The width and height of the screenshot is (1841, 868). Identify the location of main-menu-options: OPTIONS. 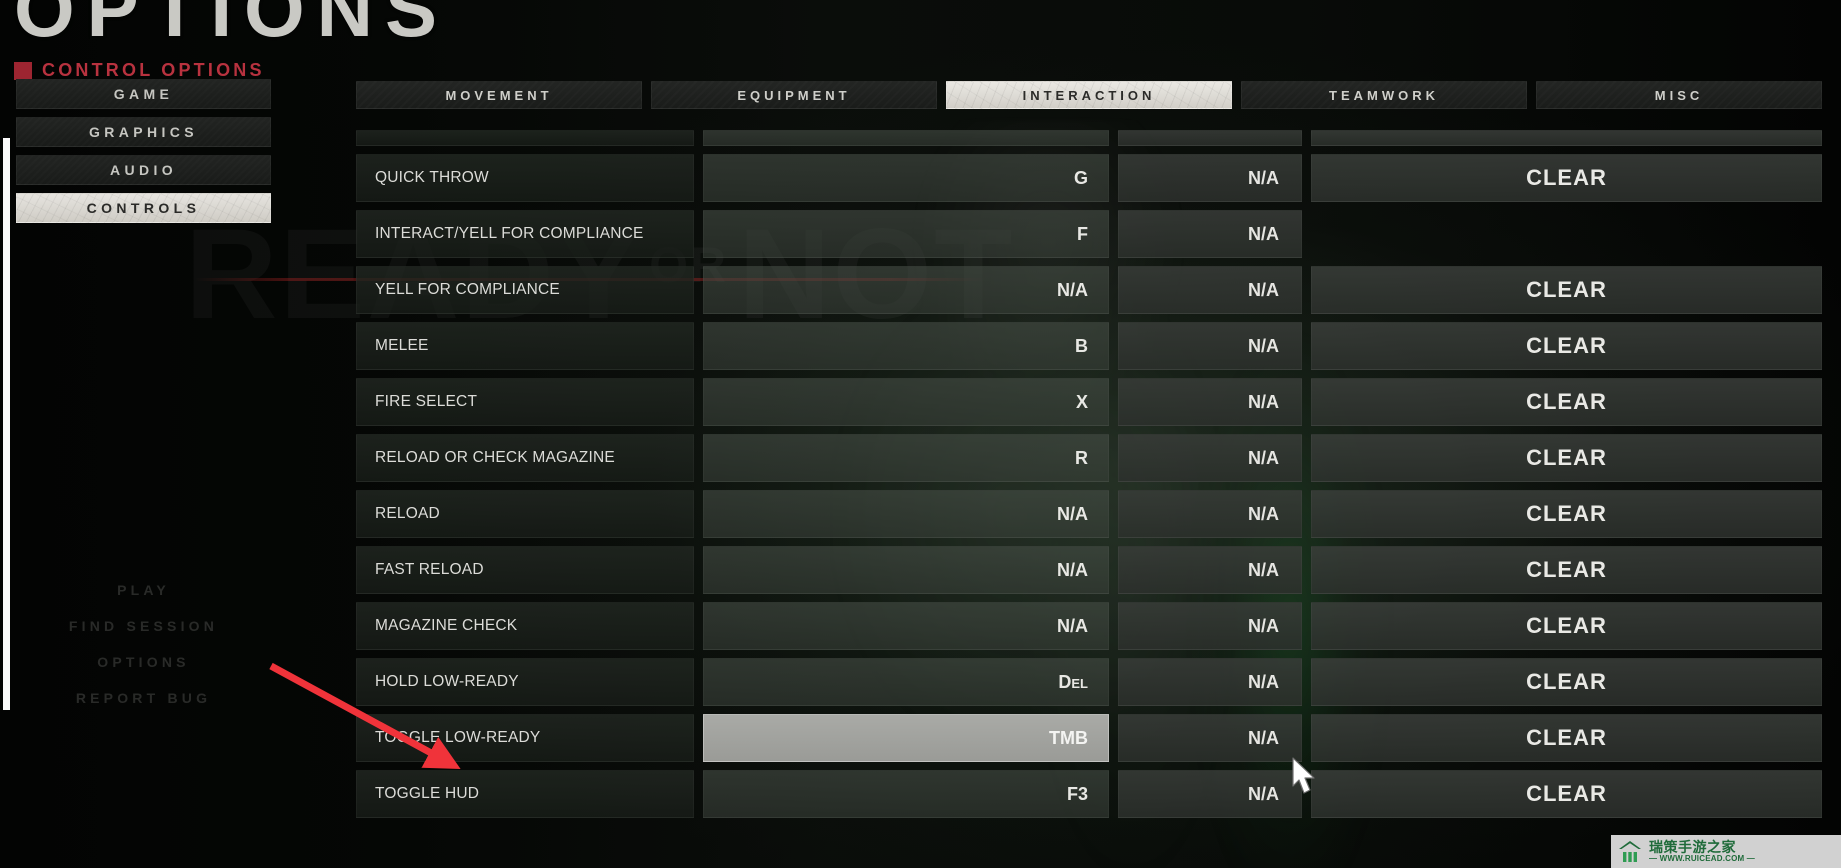
(143, 662).